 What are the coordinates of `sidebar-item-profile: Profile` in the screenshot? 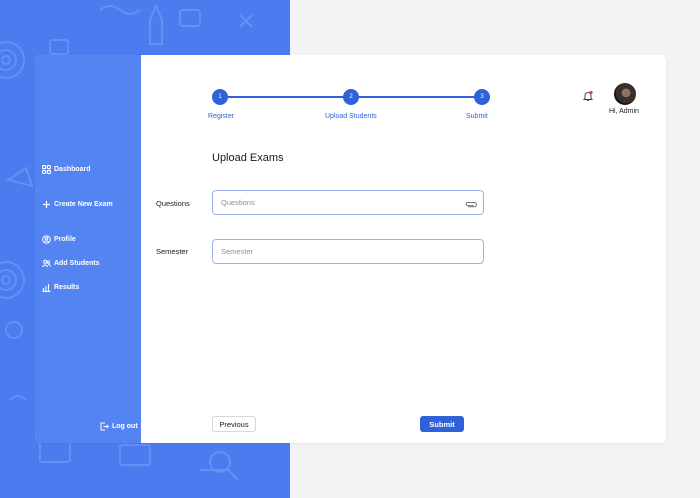 It's located at (59, 239).